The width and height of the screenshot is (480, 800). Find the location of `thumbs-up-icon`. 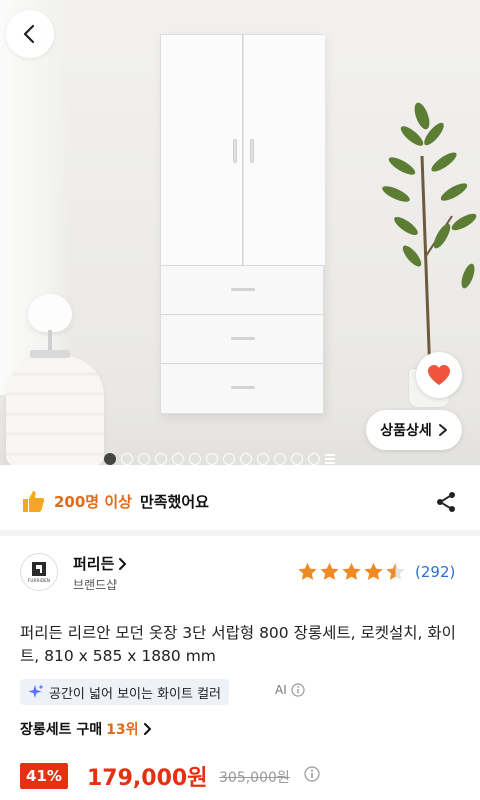

thumbs-up-icon is located at coordinates (34, 501).